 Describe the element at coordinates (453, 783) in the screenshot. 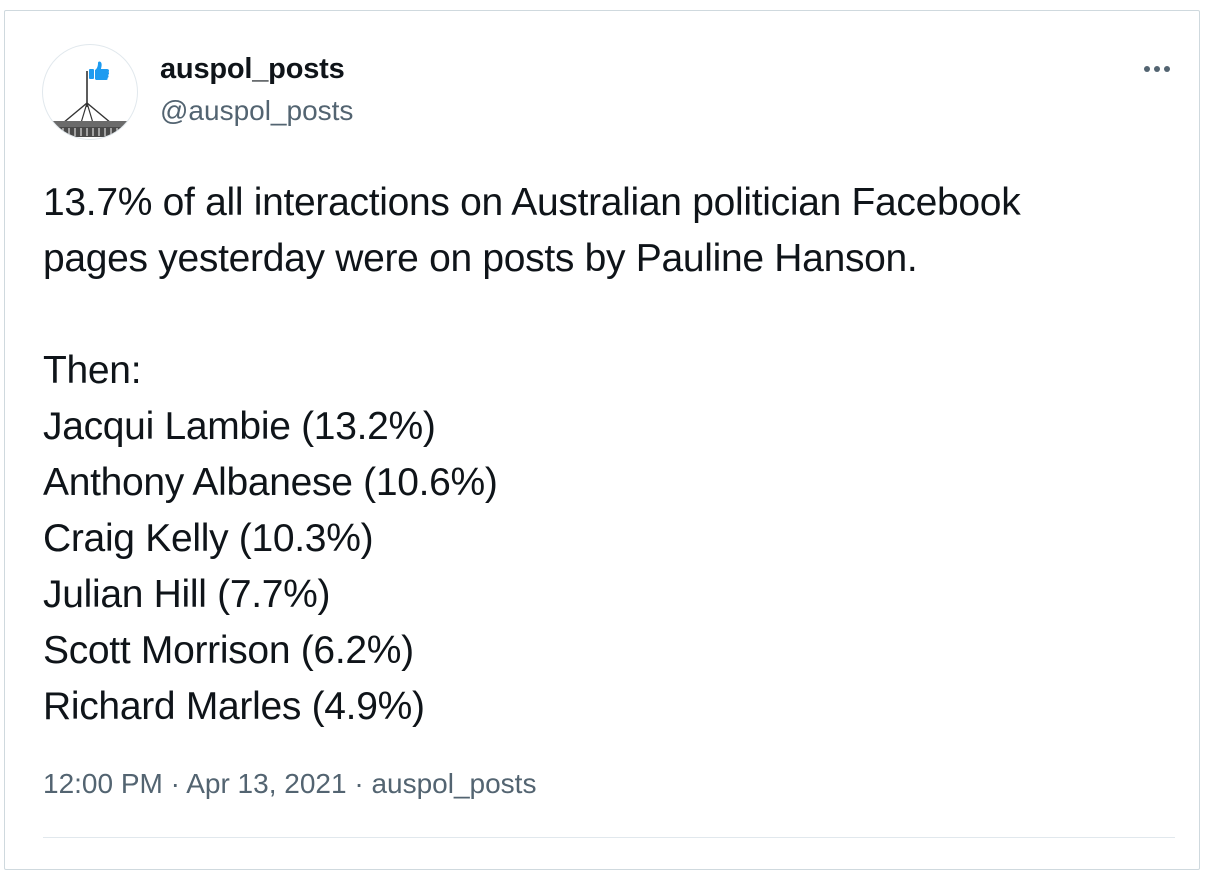

I see `tweet-source-link: auspol_posts` at that location.